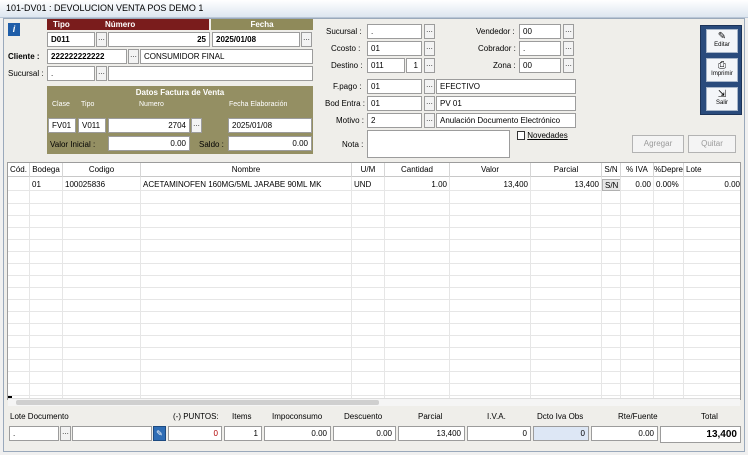 The width and height of the screenshot is (748, 455). What do you see at coordinates (490, 170) in the screenshot?
I see `col-valor: Valor` at bounding box center [490, 170].